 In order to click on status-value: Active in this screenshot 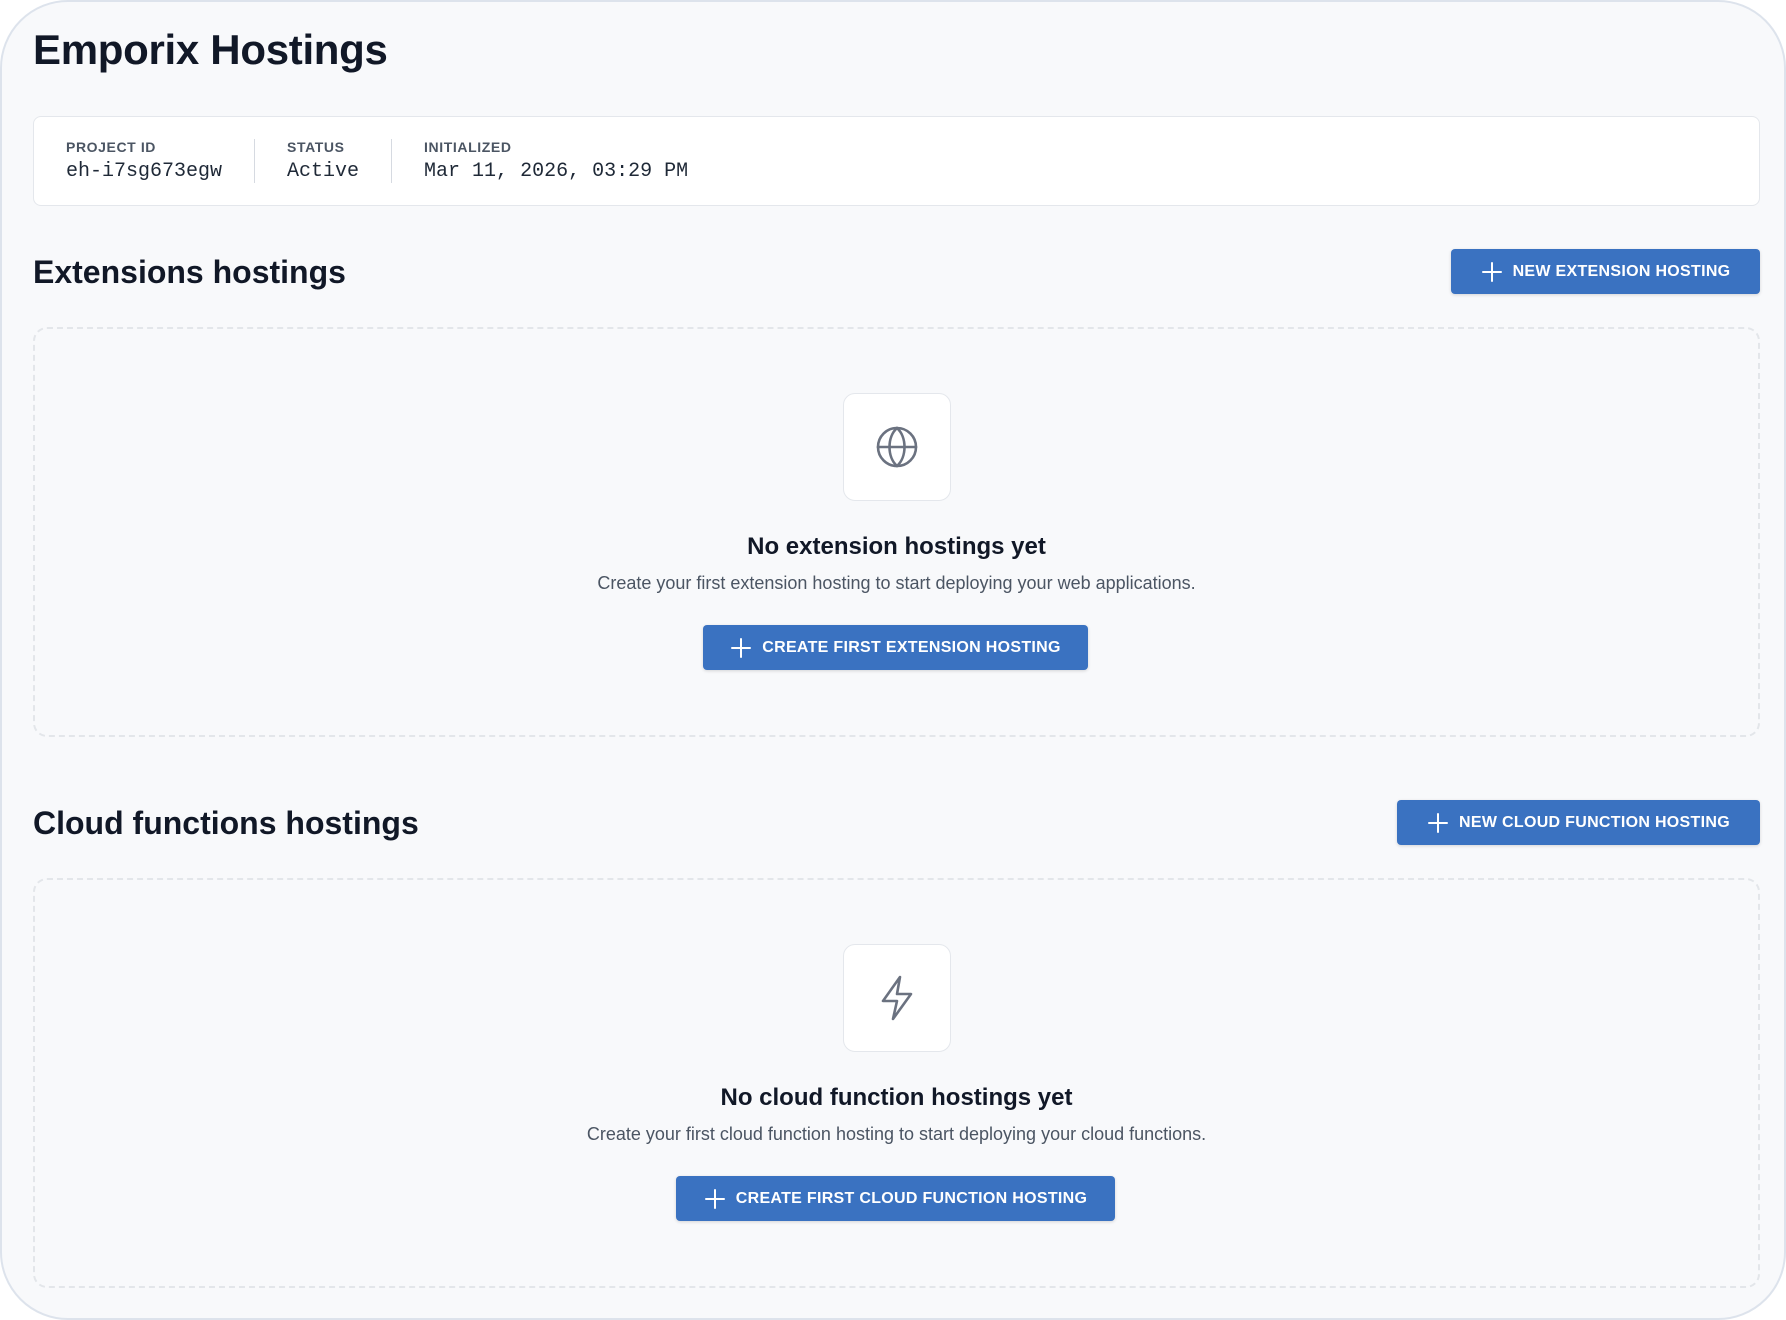, I will do `click(323, 171)`.